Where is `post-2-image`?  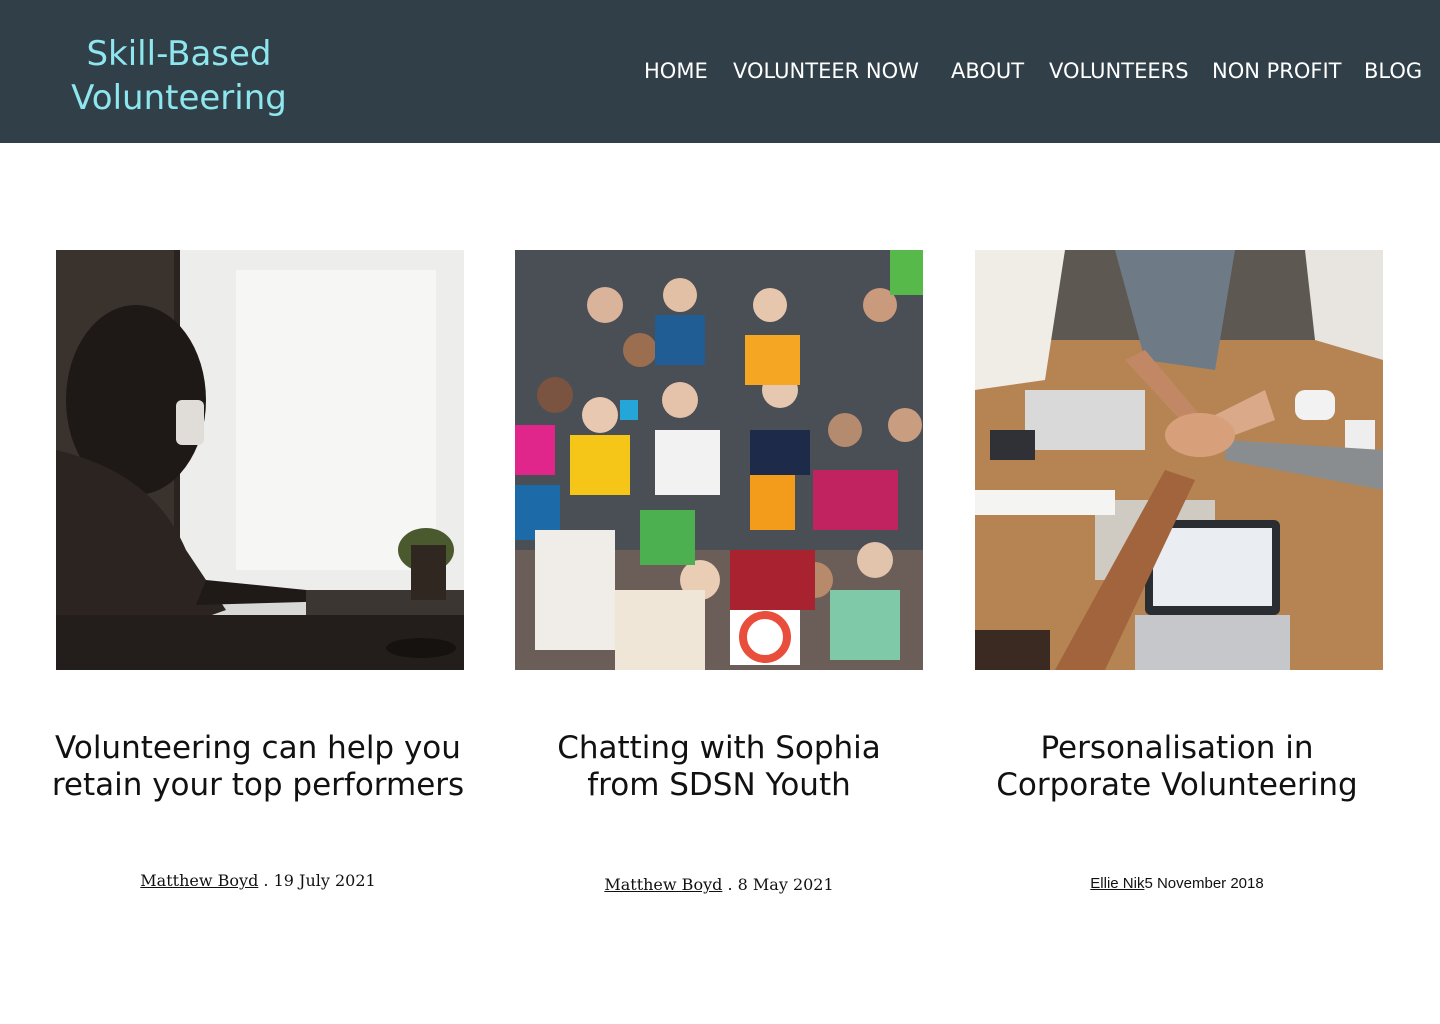 post-2-image is located at coordinates (719, 460).